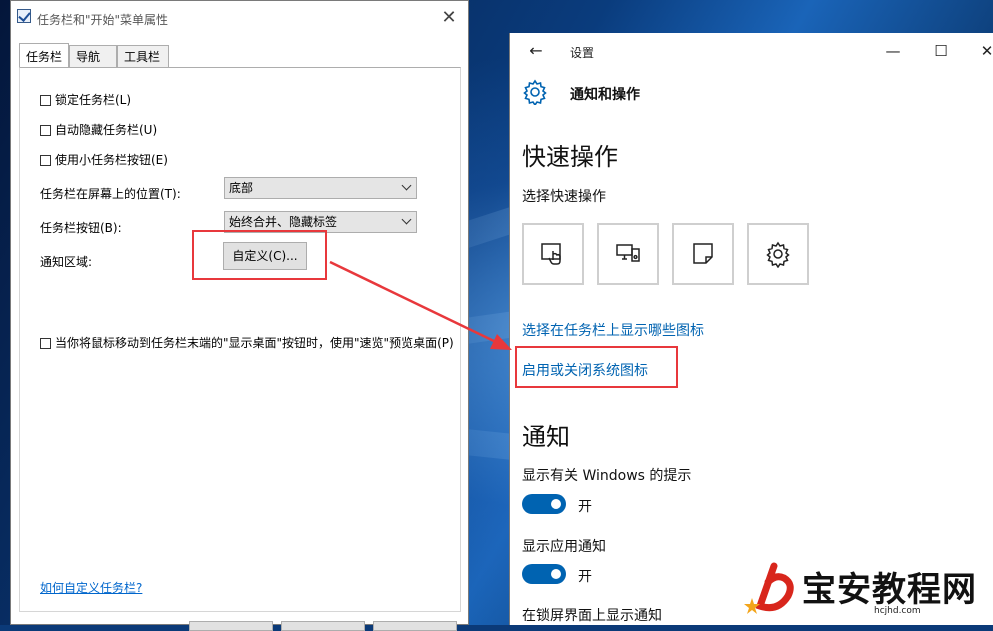 This screenshot has width=993, height=631. I want to click on annotation-highlight-system-icons, so click(596, 367).